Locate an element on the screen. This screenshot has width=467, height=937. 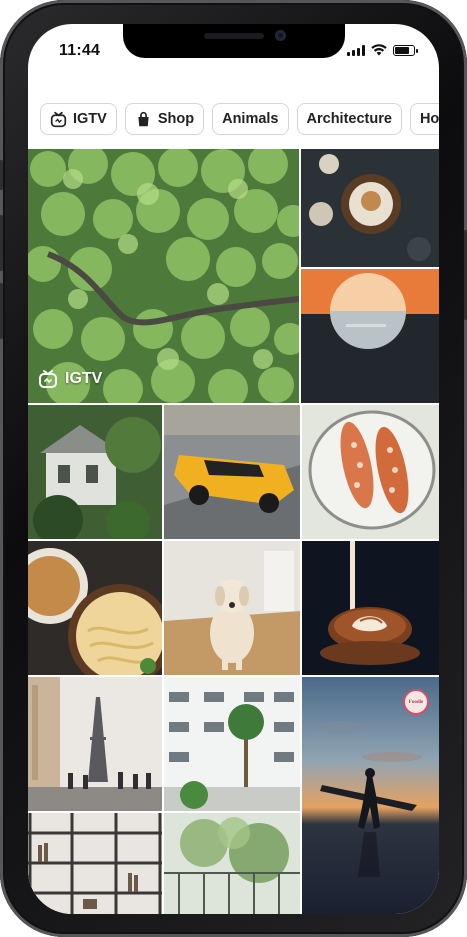
corn-image is located at coordinates (370, 472).